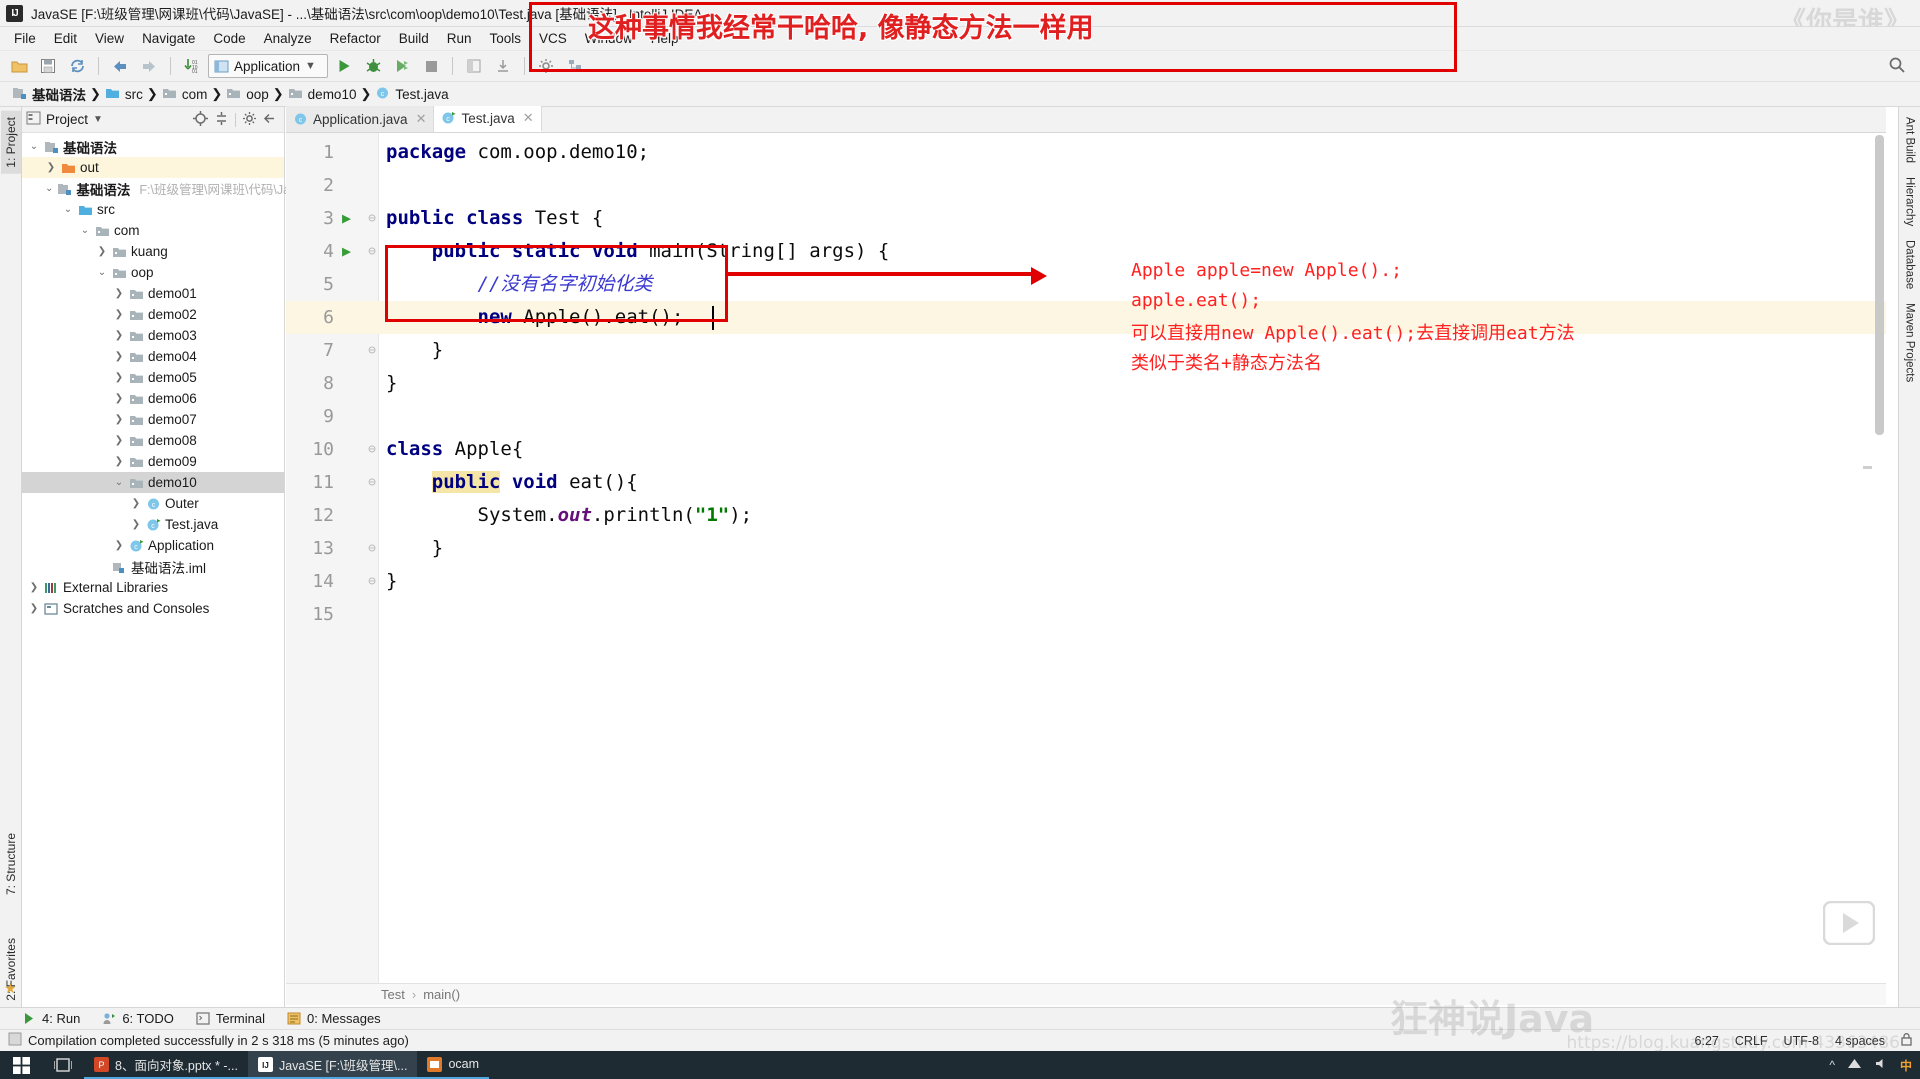  Describe the element at coordinates (268, 66) in the screenshot. I see `run-configuration-selector: Application ▼` at that location.